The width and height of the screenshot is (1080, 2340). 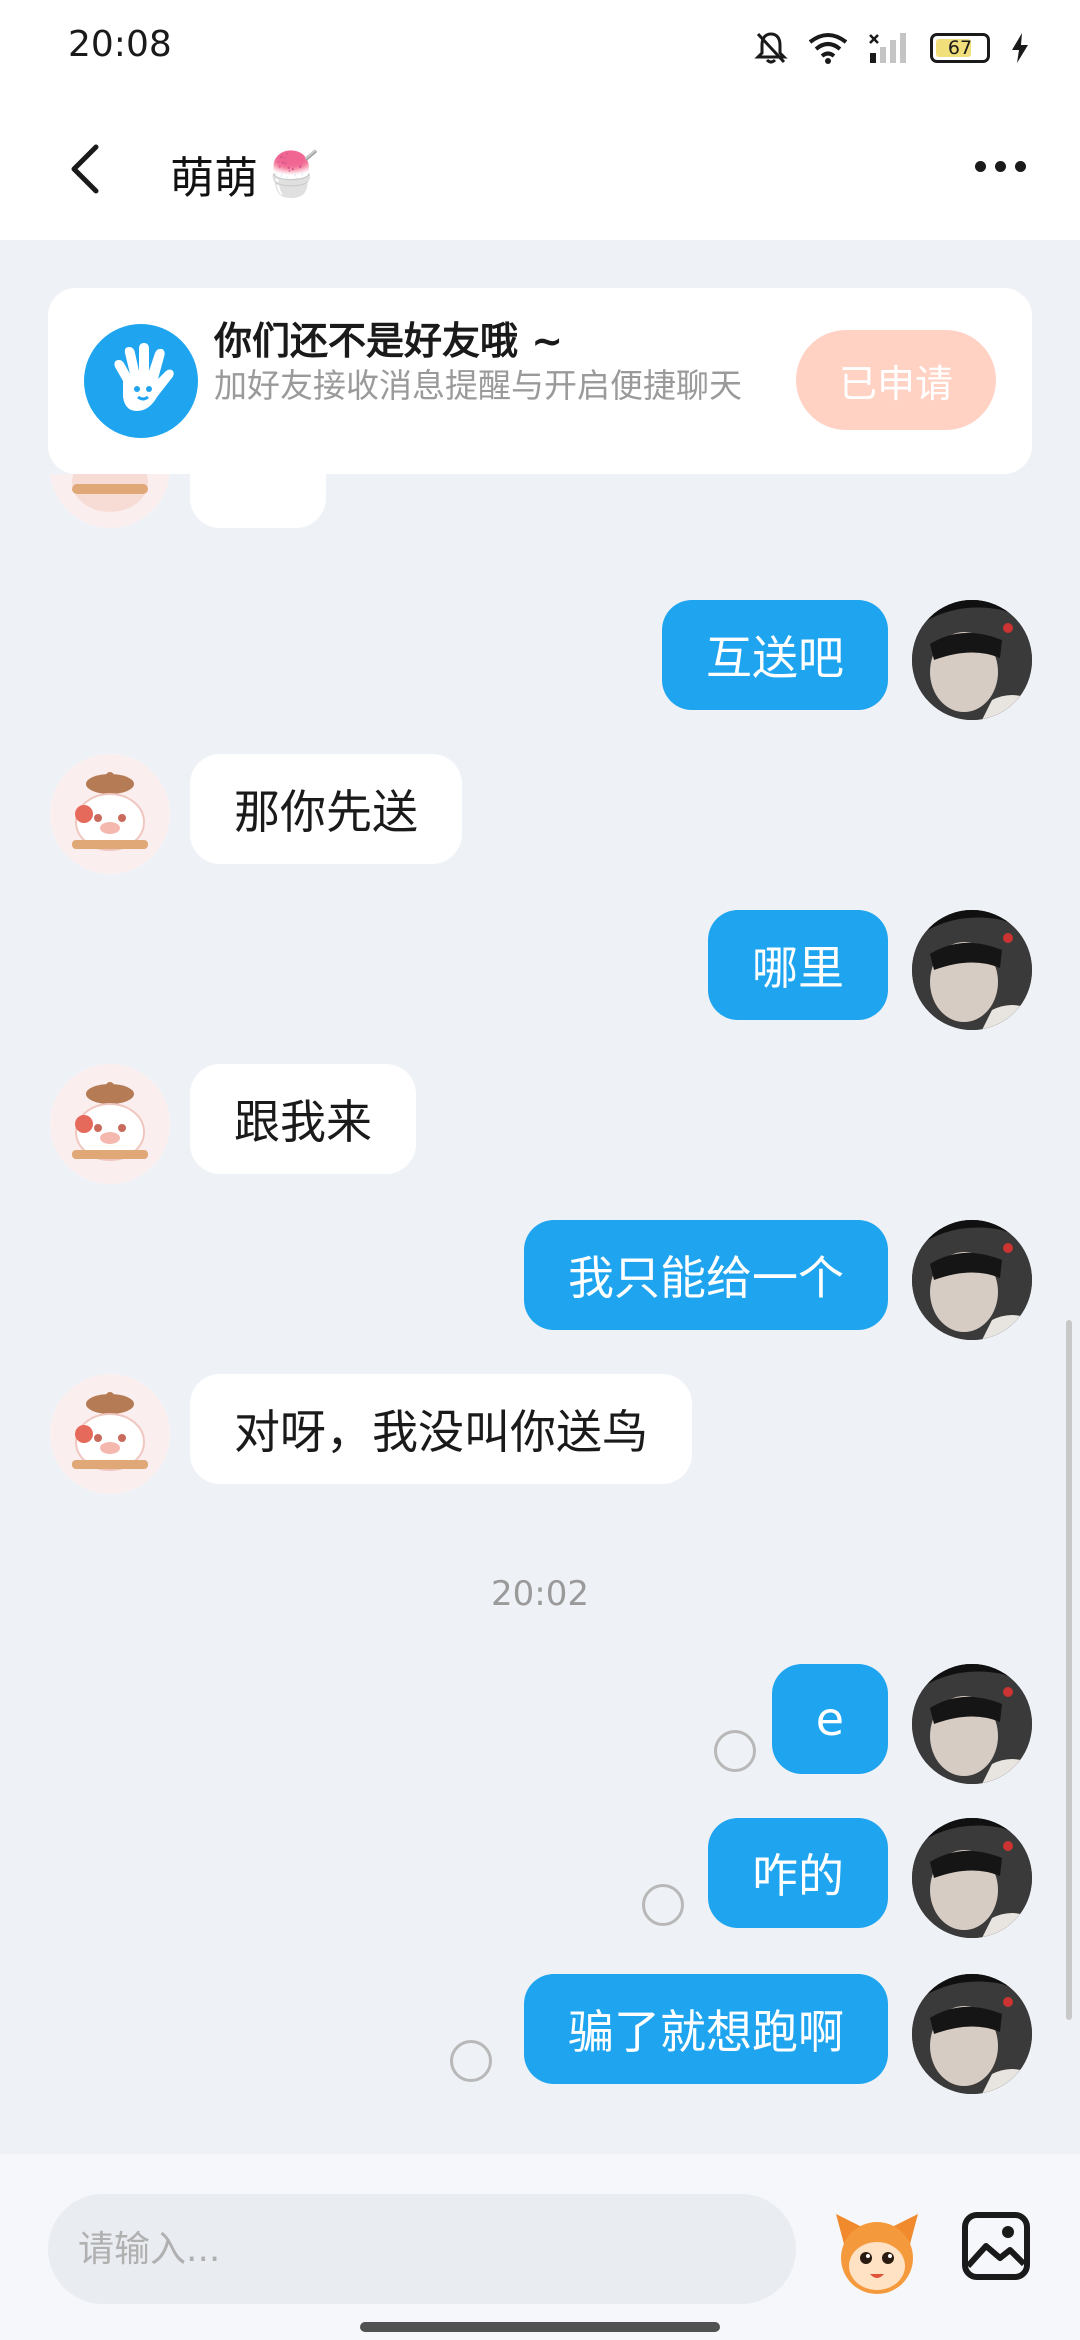 What do you see at coordinates (887, 48) in the screenshot?
I see `signal-icon` at bounding box center [887, 48].